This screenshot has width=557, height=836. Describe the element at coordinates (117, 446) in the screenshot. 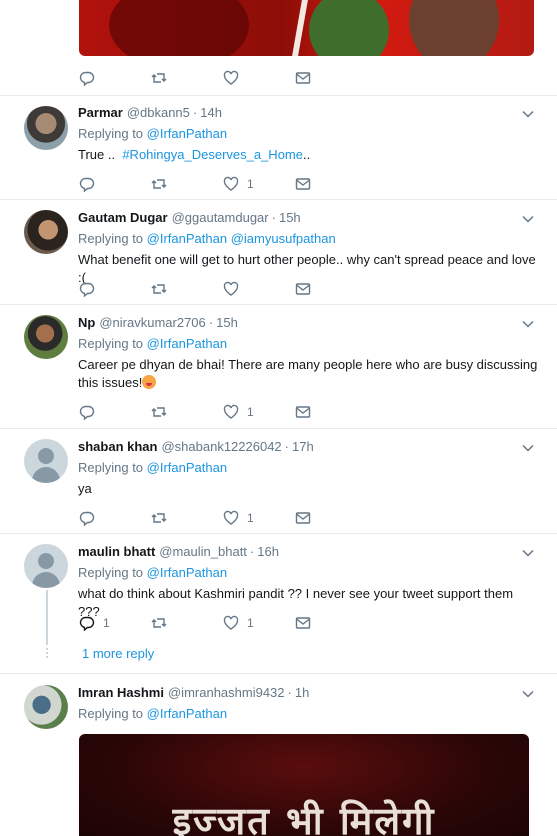

I see `display-name: shaban khan` at that location.